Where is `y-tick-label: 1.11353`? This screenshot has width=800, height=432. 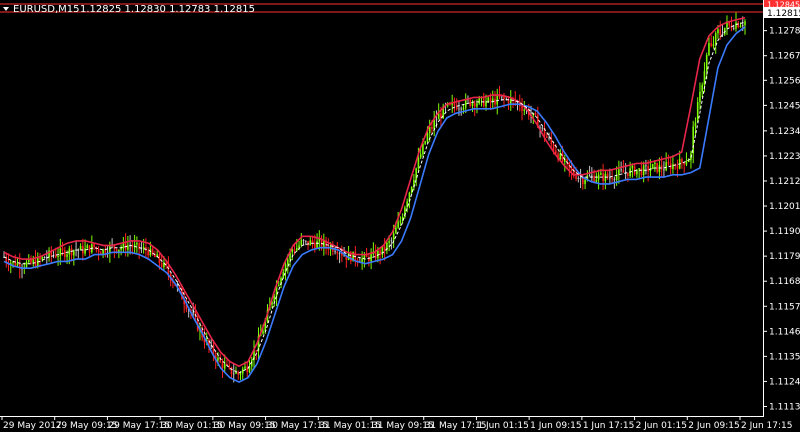
y-tick-label: 1.11353 is located at coordinates (784, 357).